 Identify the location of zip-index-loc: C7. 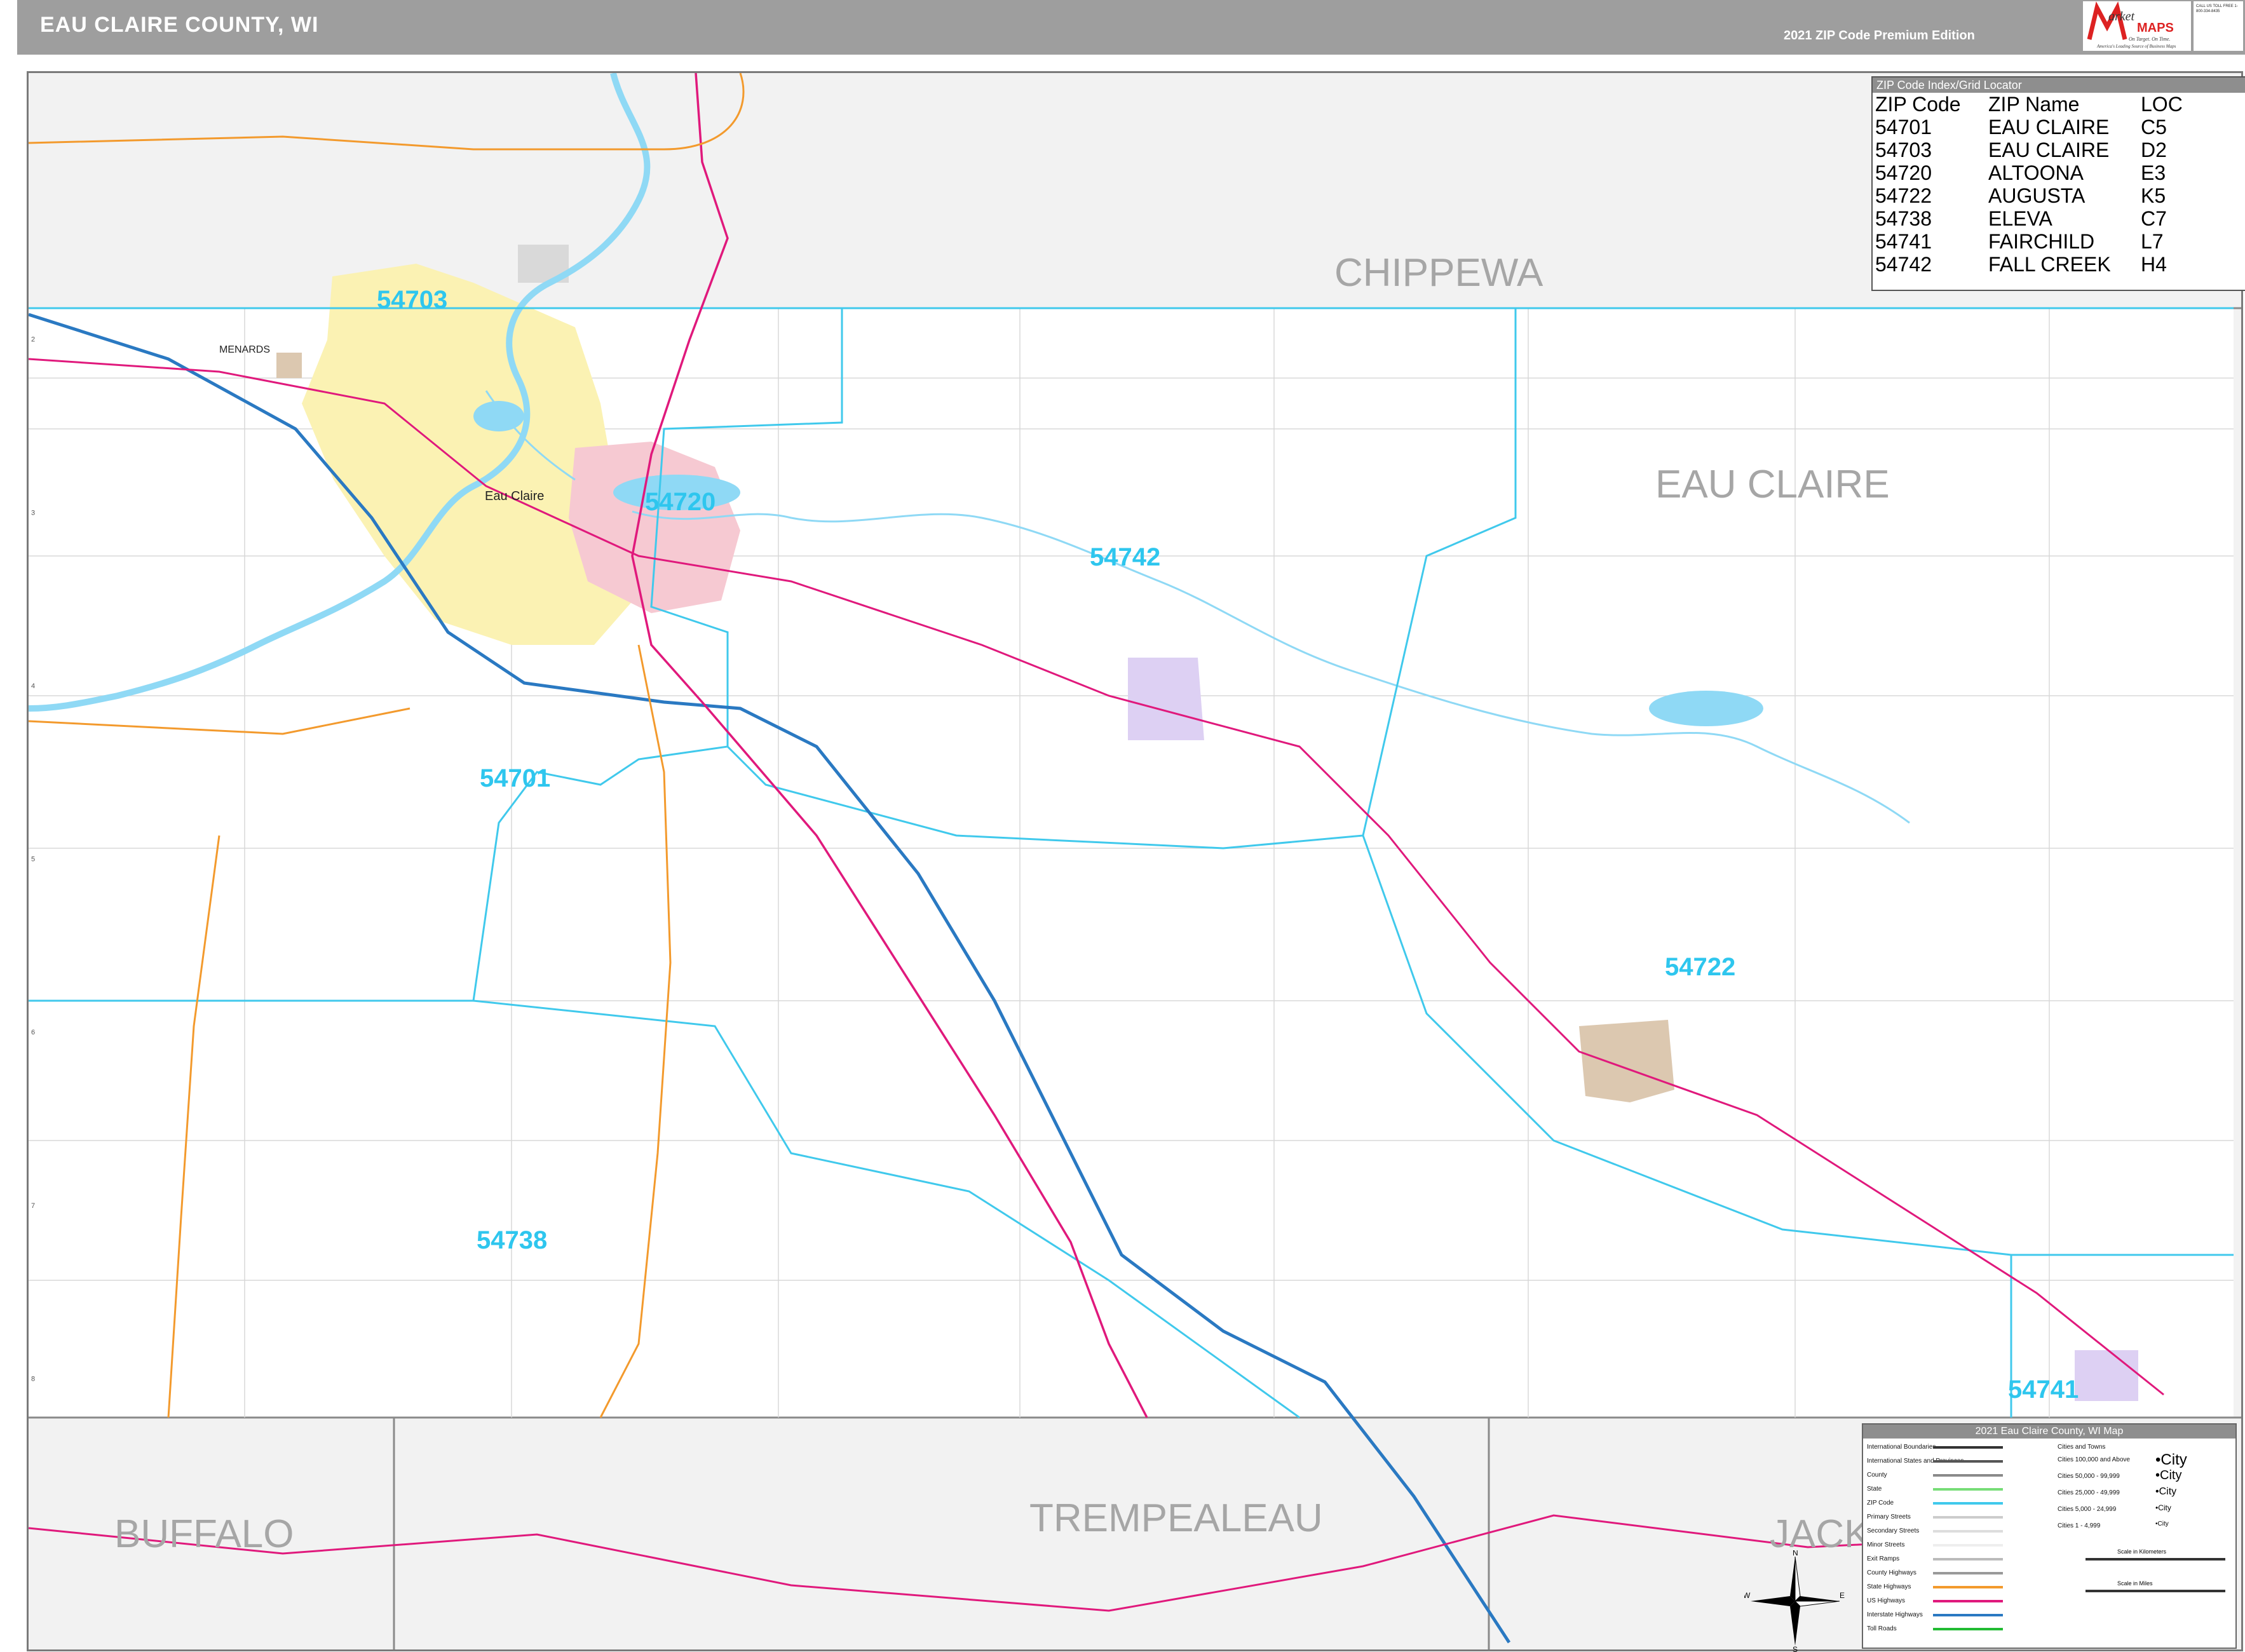
(2154, 218).